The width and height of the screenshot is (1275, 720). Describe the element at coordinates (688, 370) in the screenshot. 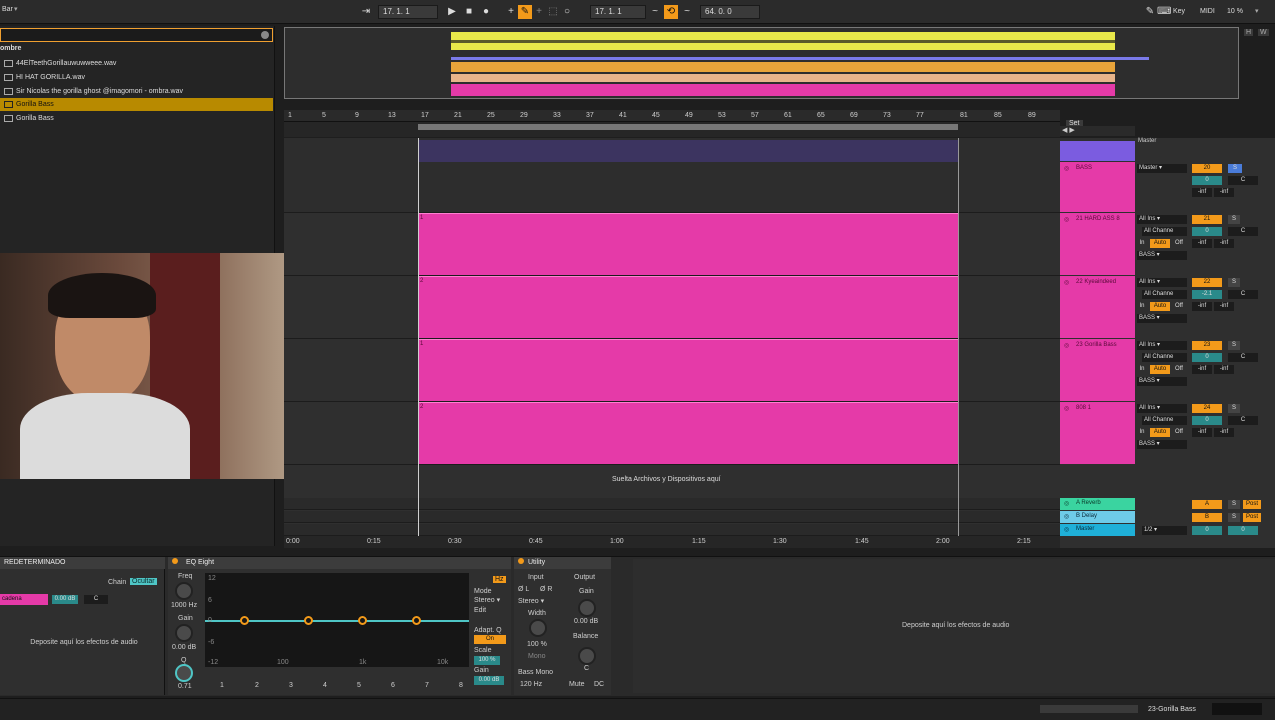

I see `midi-clip: 1` at that location.